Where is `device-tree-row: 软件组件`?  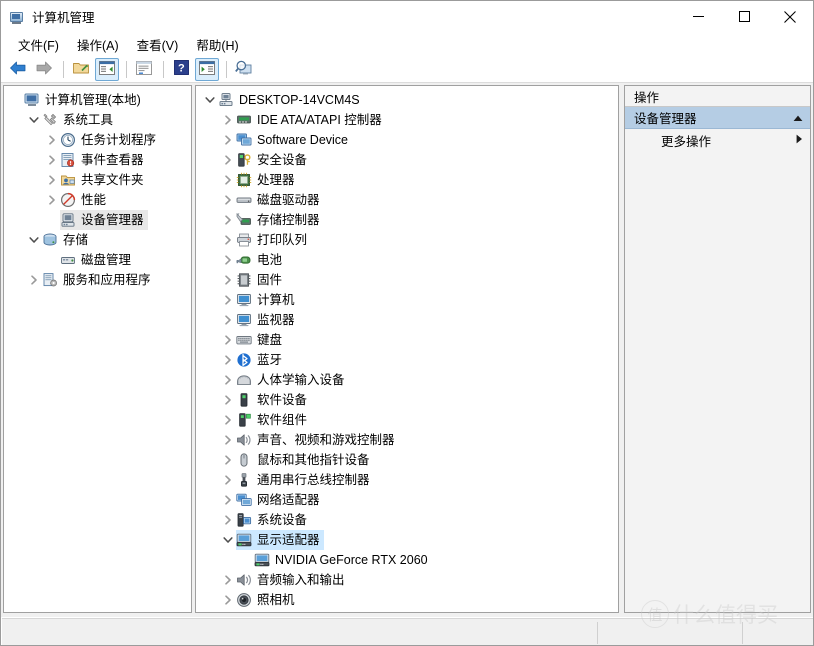
device-tree-row: 软件组件 is located at coordinates (407, 420).